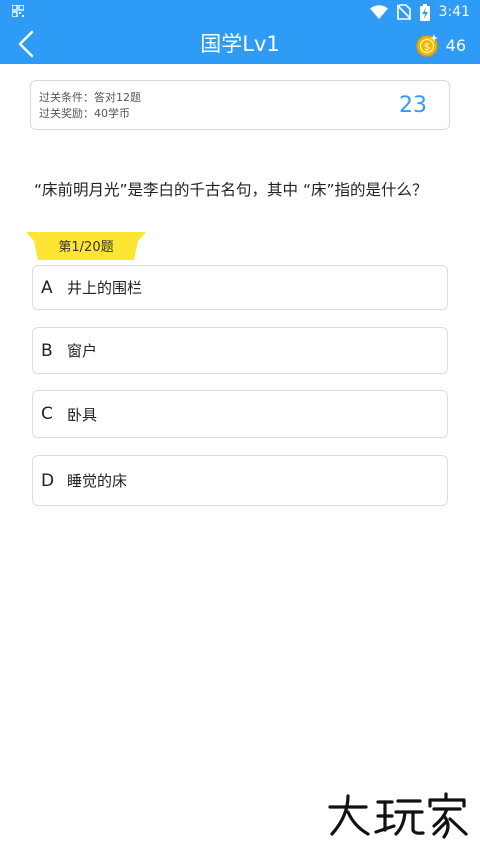  Describe the element at coordinates (240, 105) in the screenshot. I see `condition-card: 过关条件：答对12题 过关奖励：40学币 23` at that location.